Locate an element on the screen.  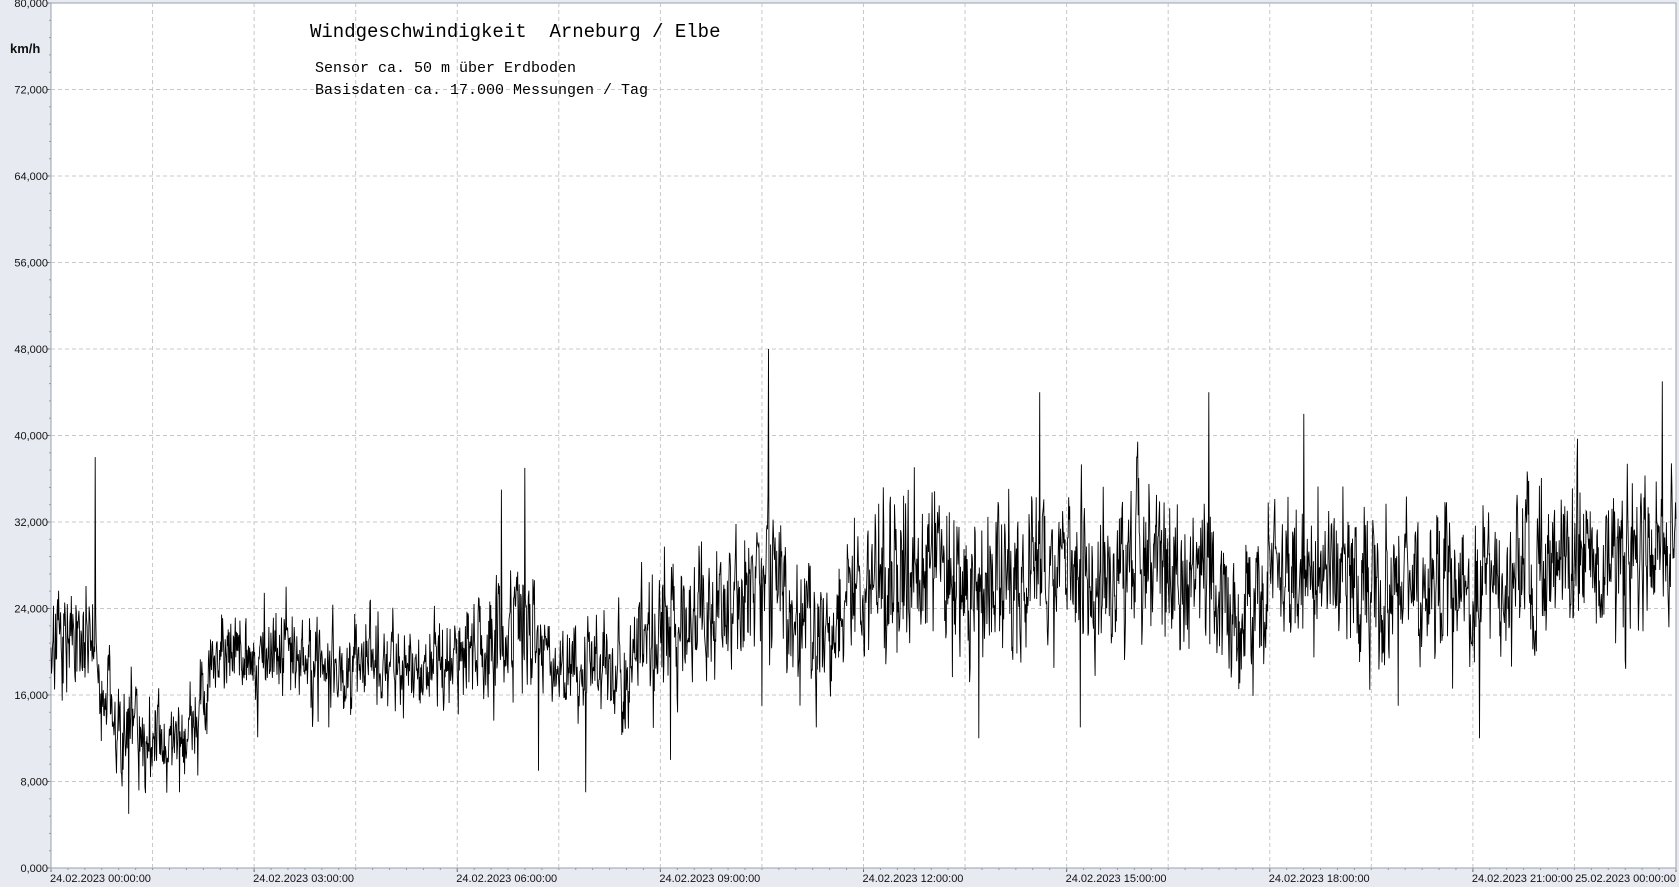
chart-title: Windgeschwindigkeit Arneburg / Elbe is located at coordinates (515, 32).